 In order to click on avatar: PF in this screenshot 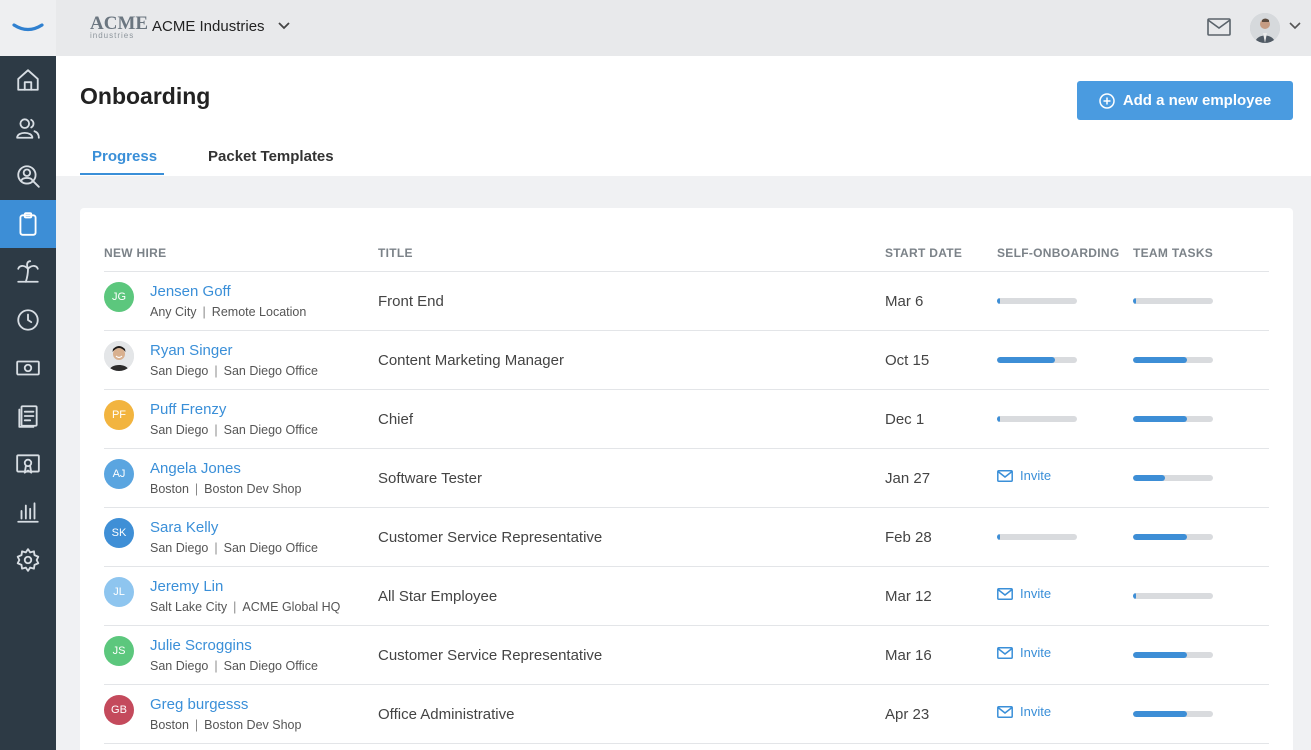, I will do `click(119, 415)`.